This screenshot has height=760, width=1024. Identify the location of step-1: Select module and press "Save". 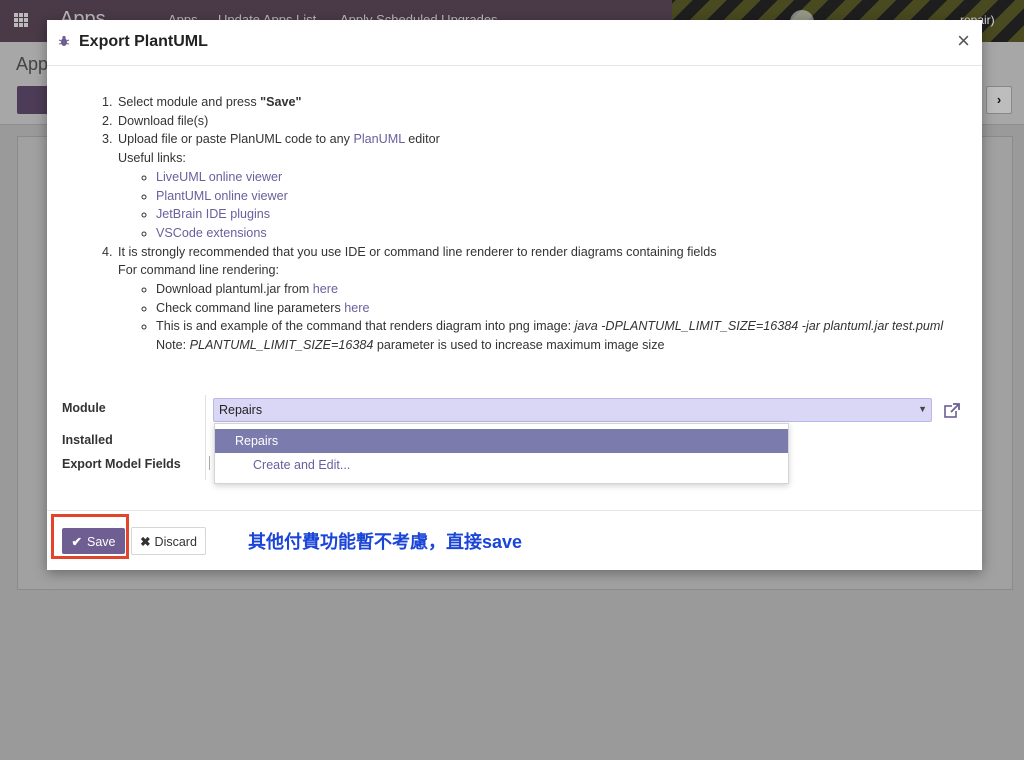
(537, 102).